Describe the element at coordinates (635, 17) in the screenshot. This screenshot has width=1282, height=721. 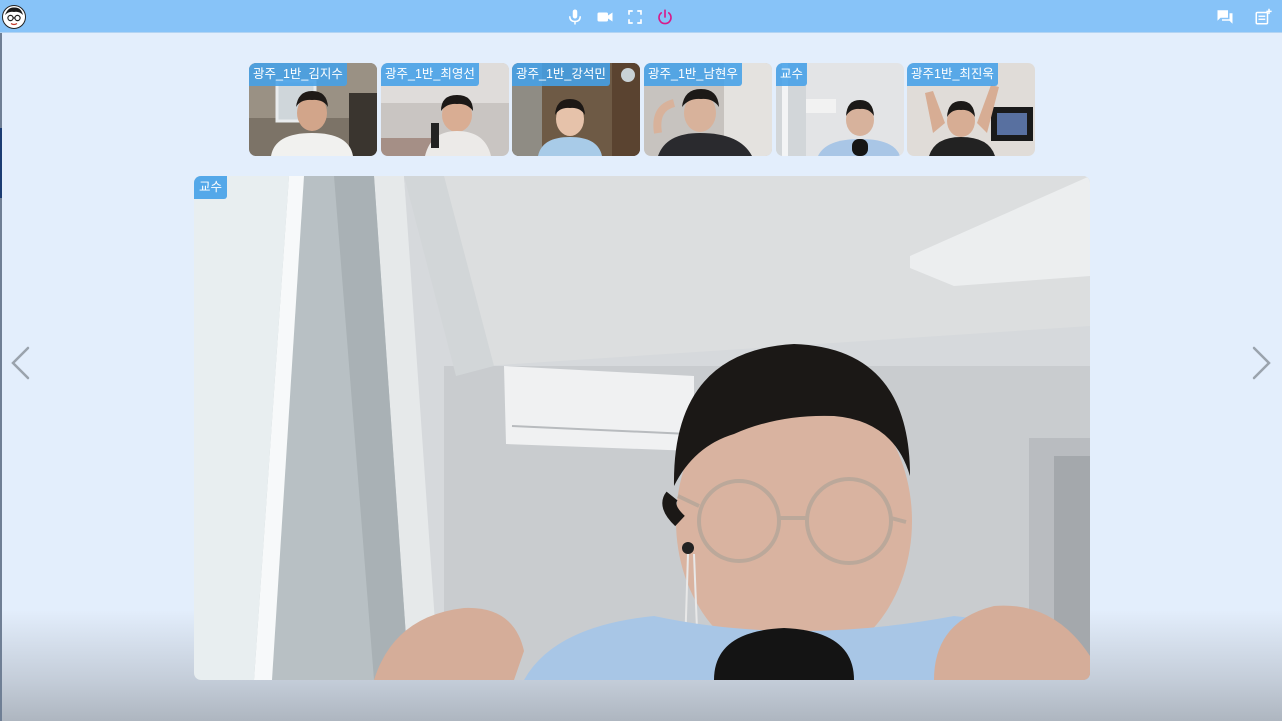
I see `fullscreen-icon` at that location.